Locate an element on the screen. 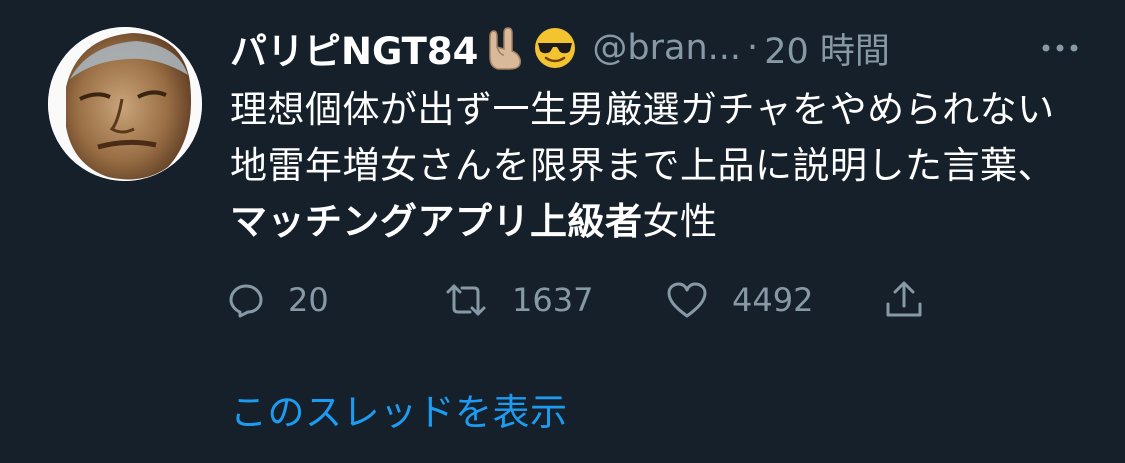 The width and height of the screenshot is (1125, 463). heart-icon is located at coordinates (687, 300).